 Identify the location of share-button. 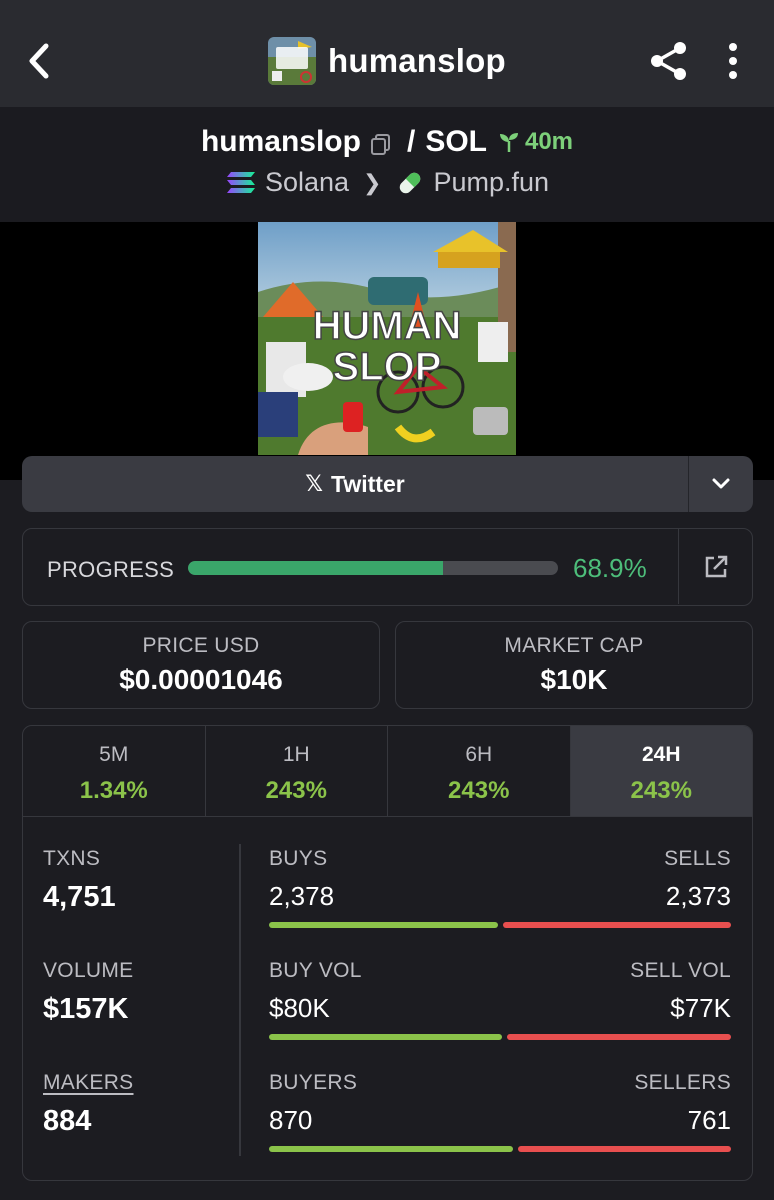
(669, 61).